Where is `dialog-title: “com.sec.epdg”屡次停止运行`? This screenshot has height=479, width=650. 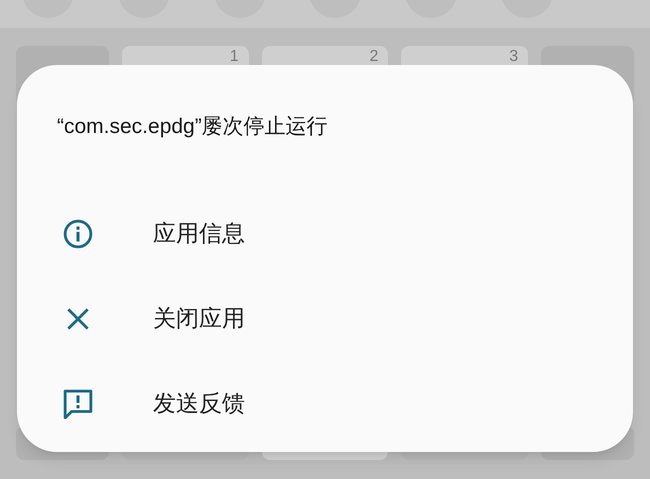 dialog-title: “com.sec.epdg”屡次停止运行 is located at coordinates (192, 127).